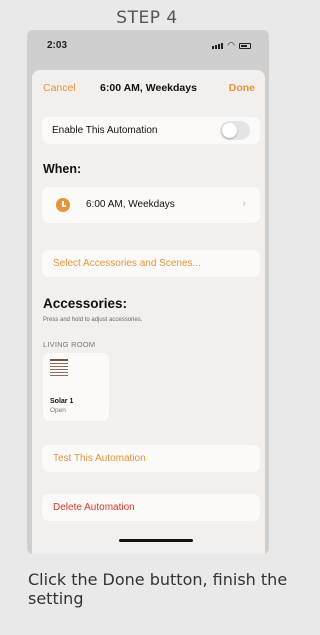  I want to click on clock-icon, so click(63, 205).